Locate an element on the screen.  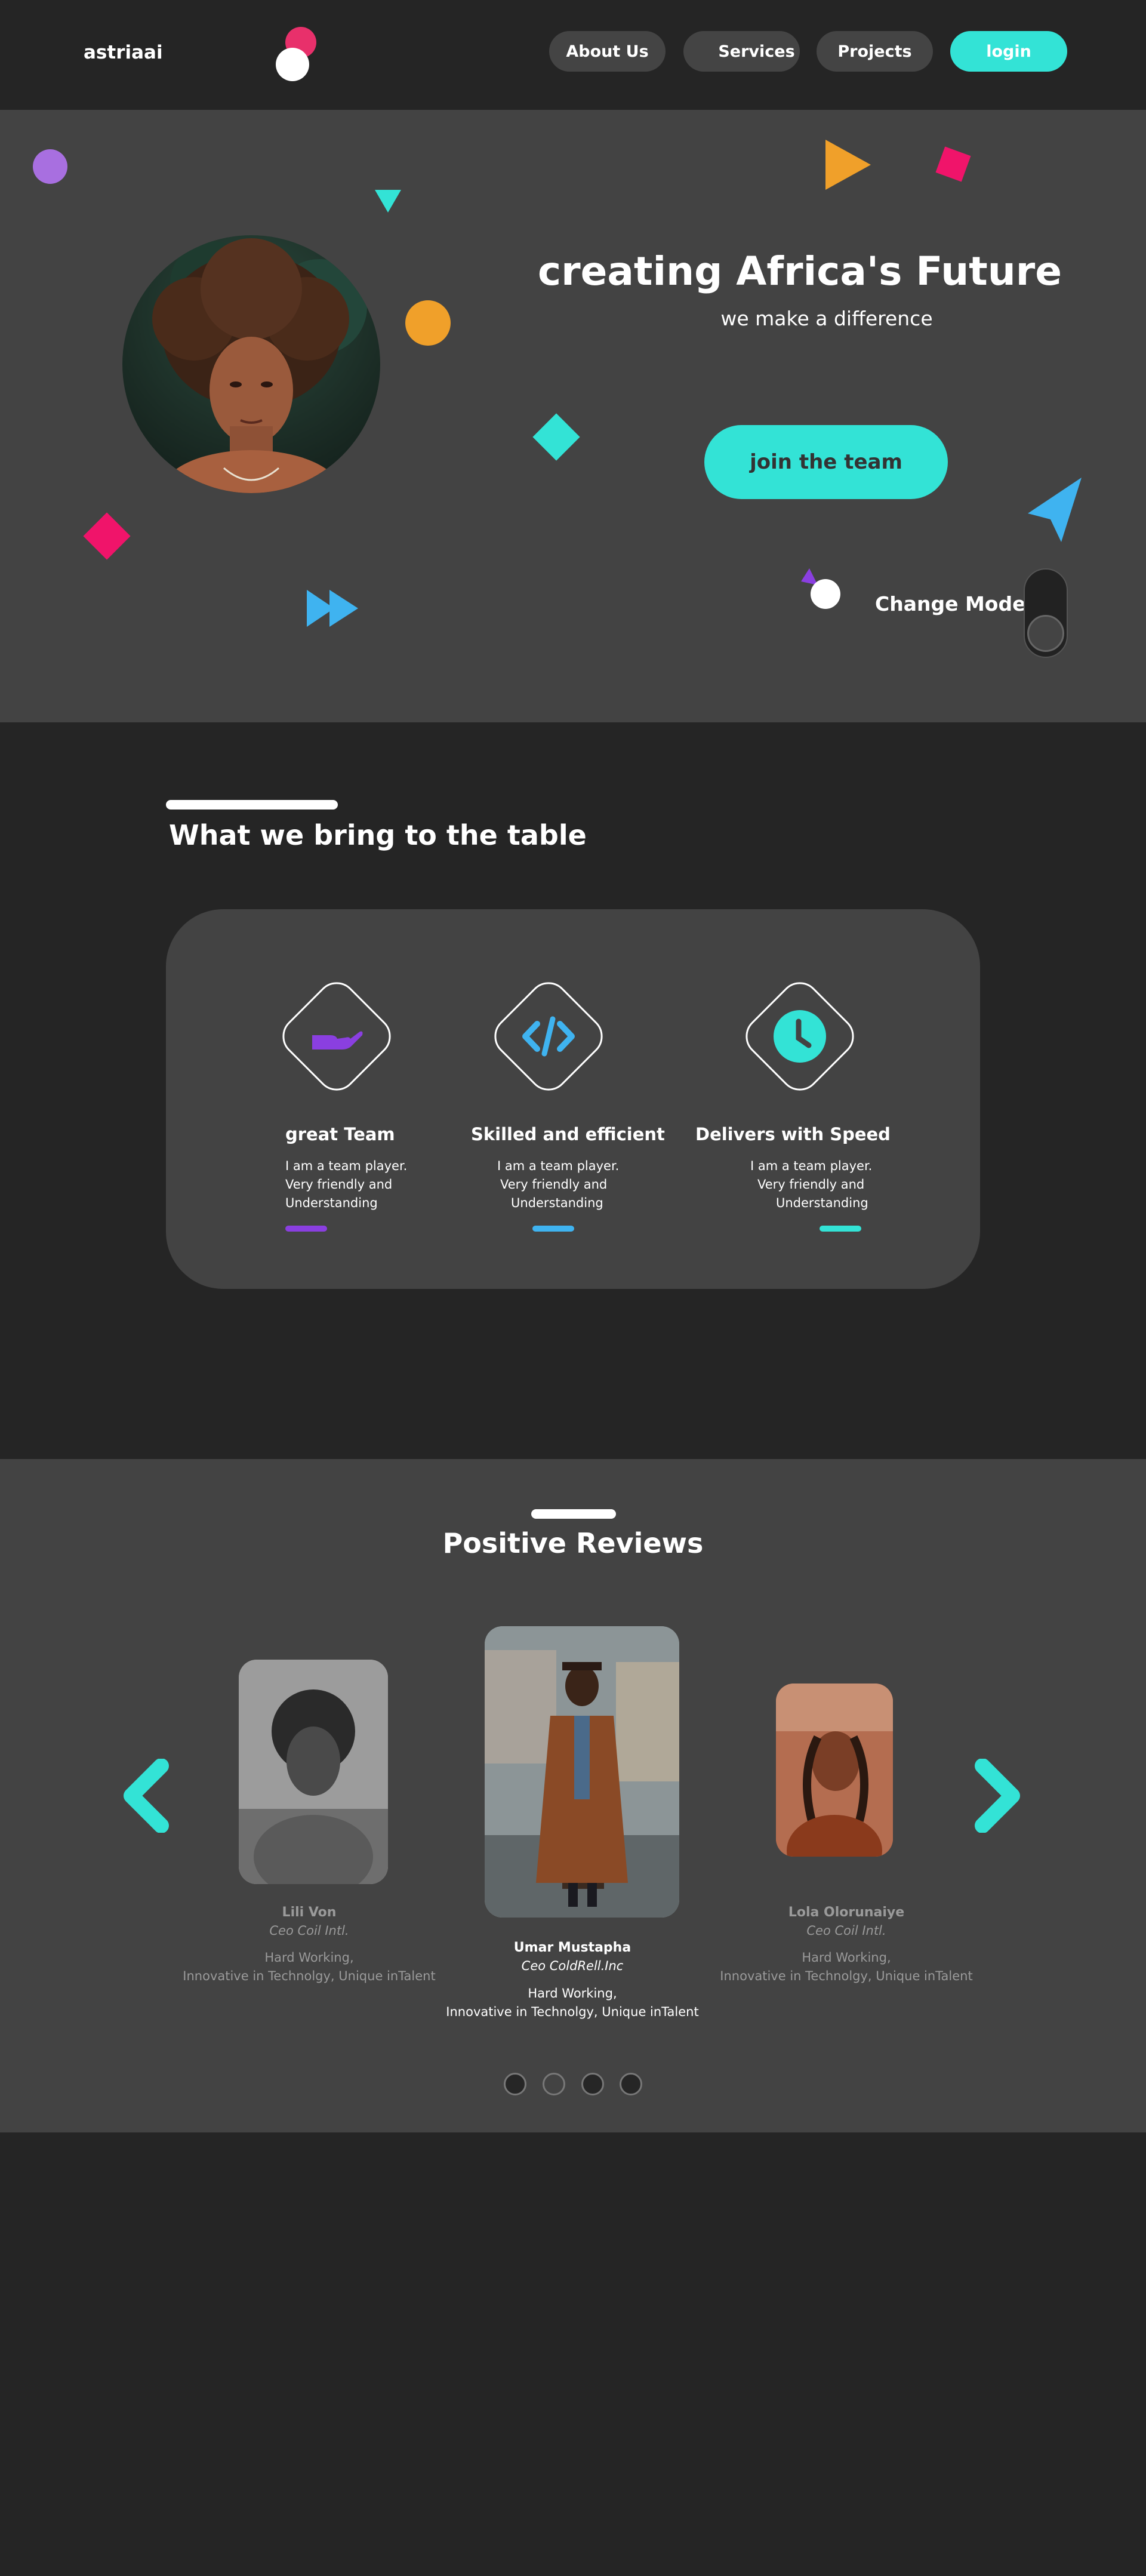
orange-triangle-shape is located at coordinates (848, 165).